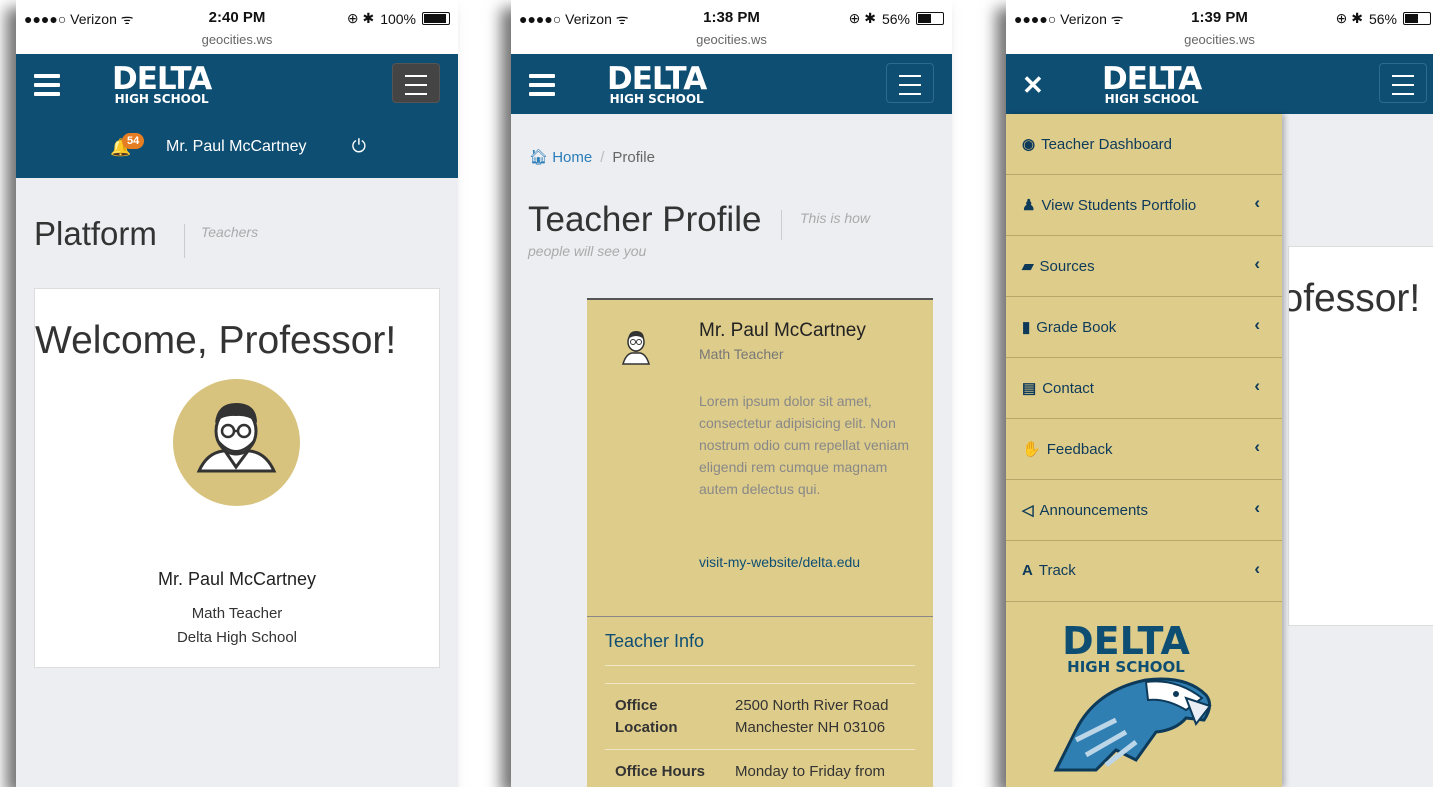 The width and height of the screenshot is (1433, 787). Describe the element at coordinates (1026, 327) in the screenshot. I see `thermometer-icon: ▮` at that location.